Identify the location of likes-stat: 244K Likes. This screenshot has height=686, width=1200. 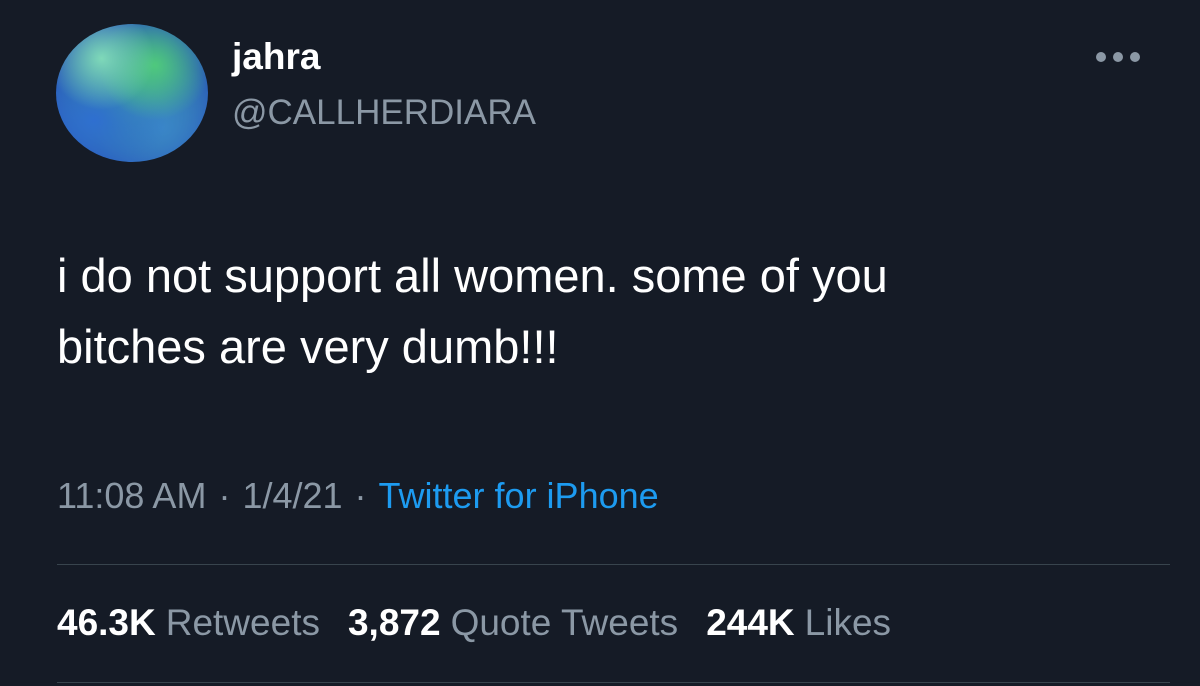
(798, 622).